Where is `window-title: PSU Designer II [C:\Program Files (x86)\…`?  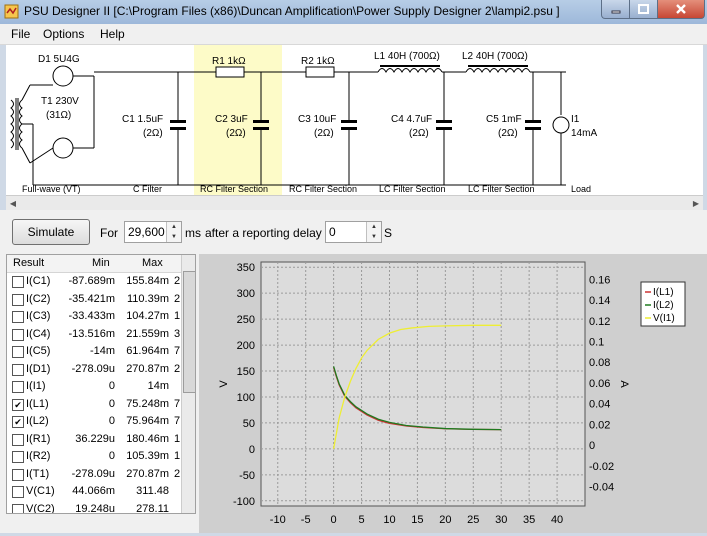 window-title: PSU Designer II [C:\Program Files (x86)\… is located at coordinates (292, 11).